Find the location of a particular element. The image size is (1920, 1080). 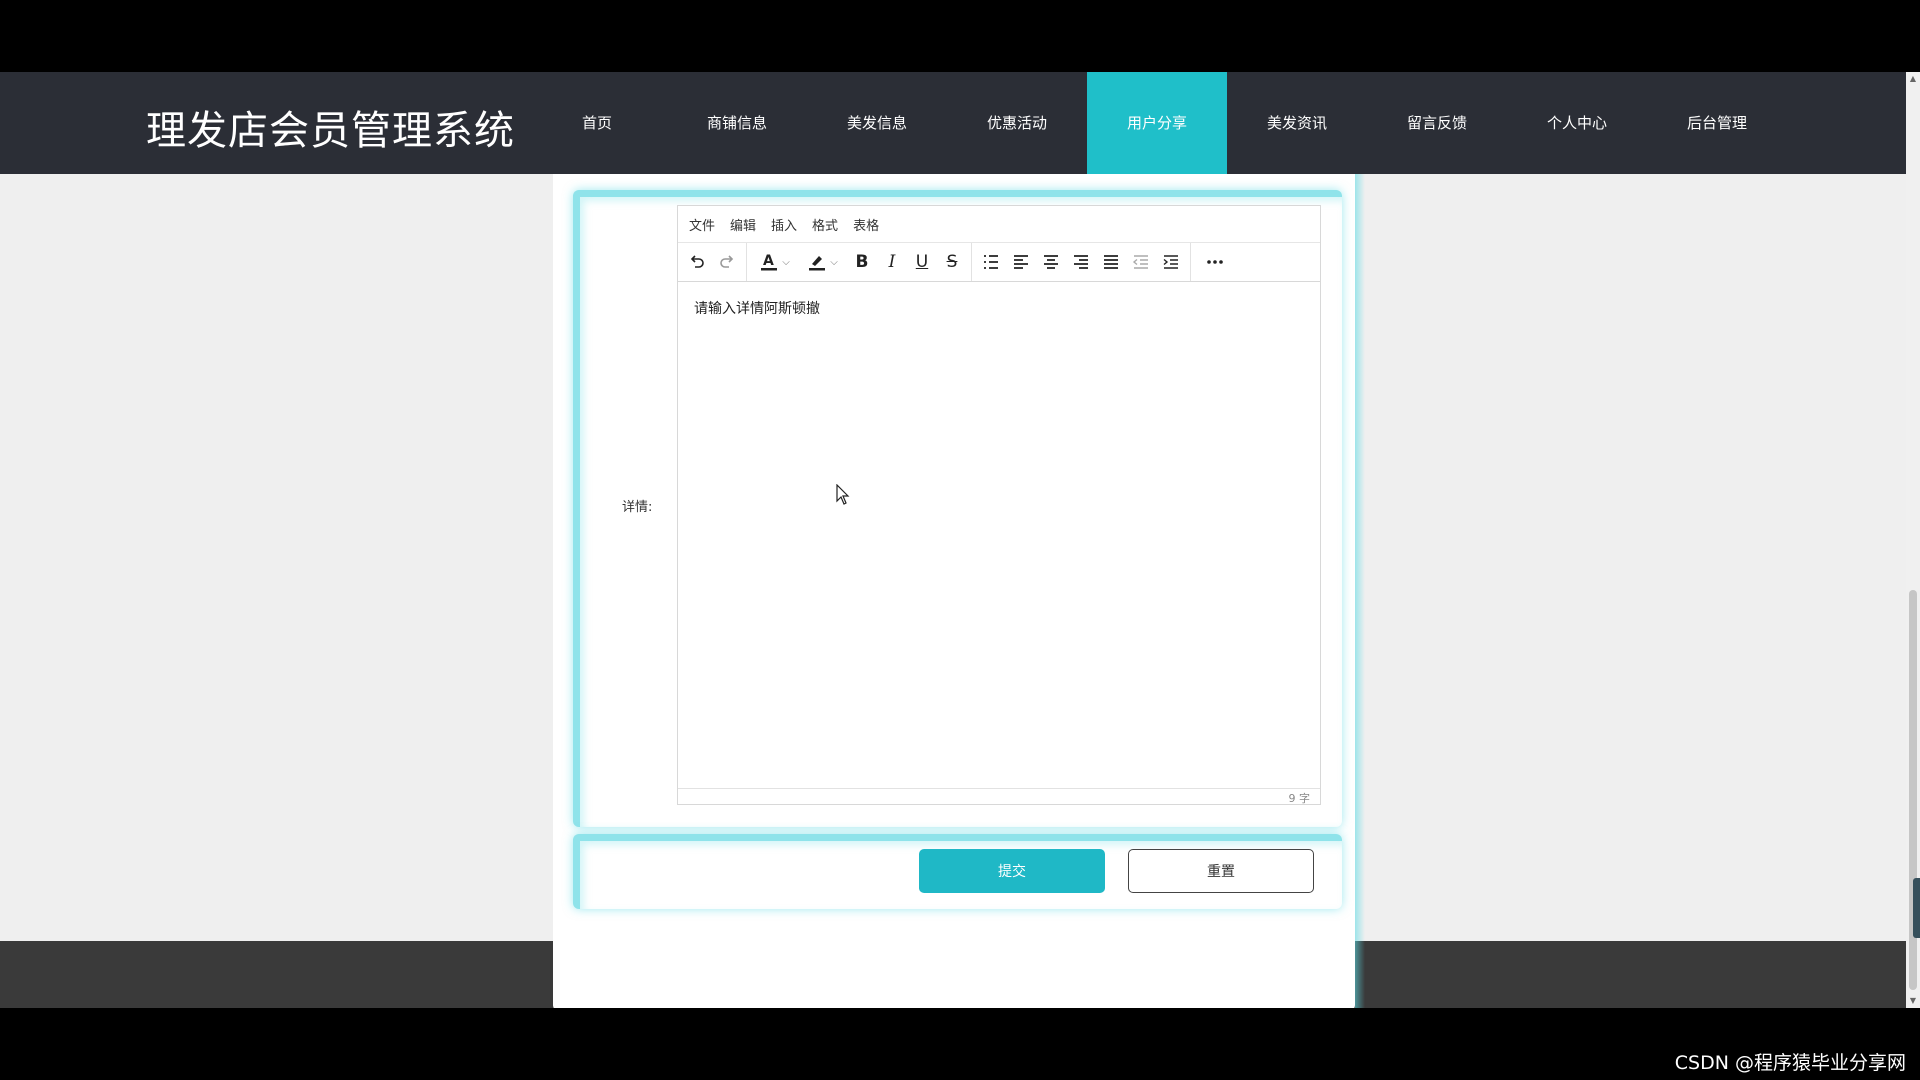

scroll-up-icon: ▲ is located at coordinates (1913, 79).